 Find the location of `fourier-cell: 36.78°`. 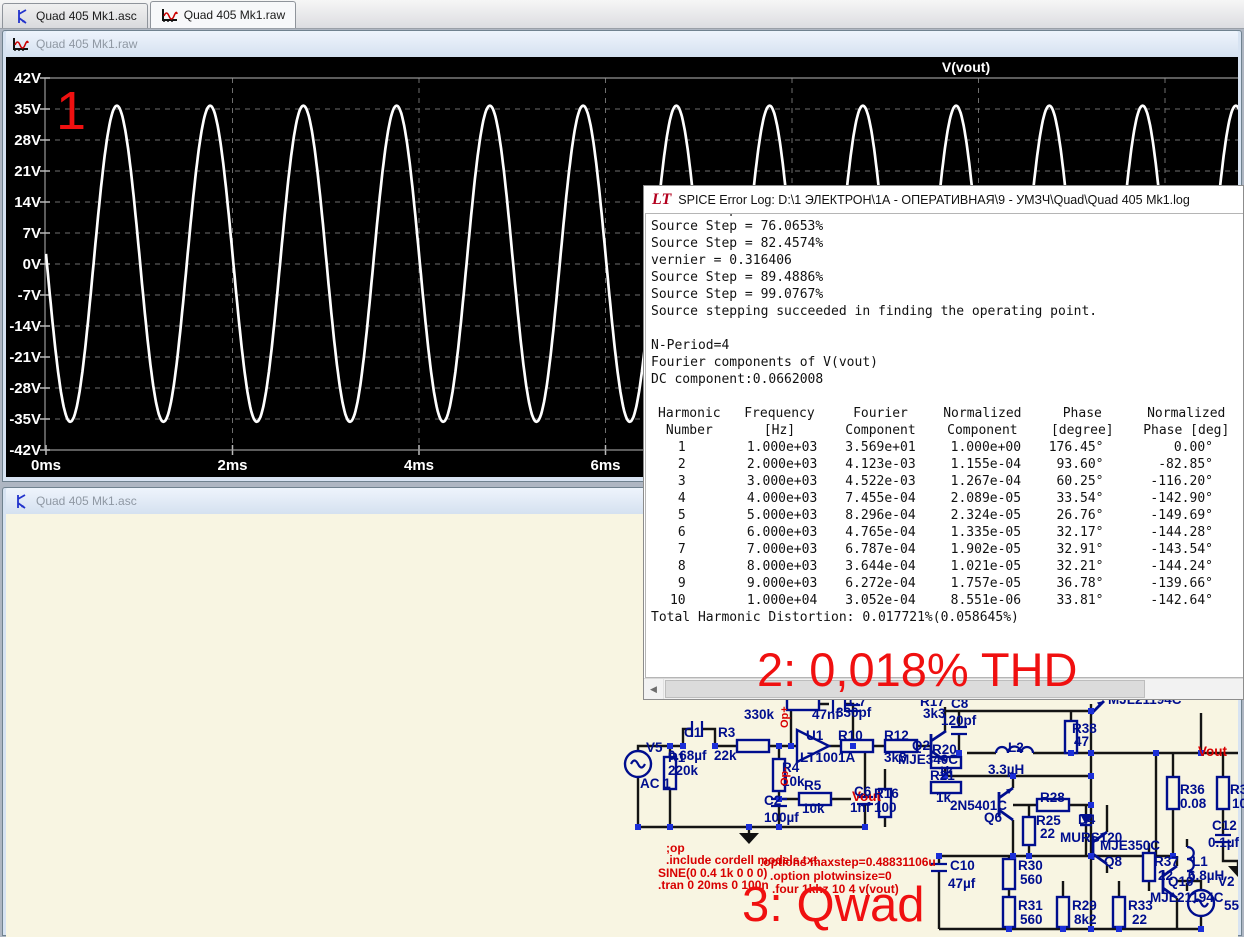

fourier-cell: 36.78° is located at coordinates (1080, 583).